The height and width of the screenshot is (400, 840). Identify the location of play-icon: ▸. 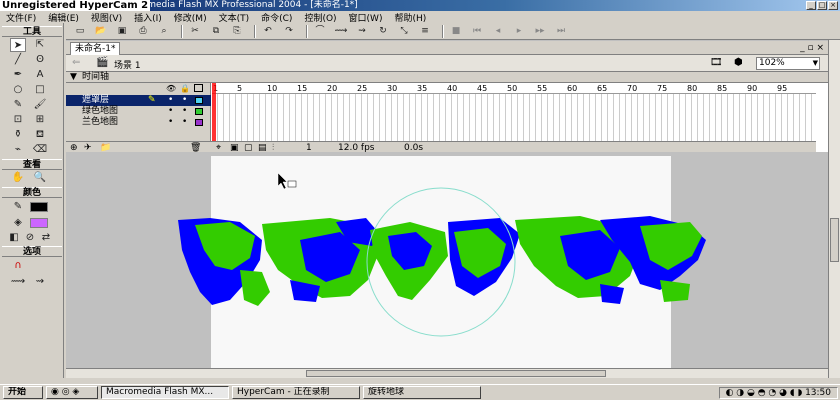
(519, 31).